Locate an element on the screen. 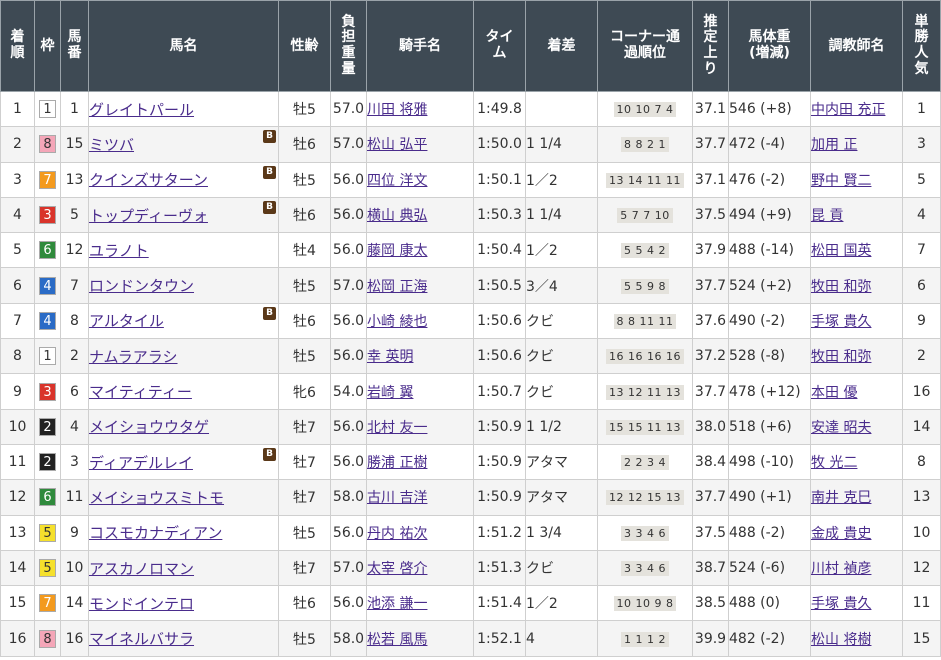  horse-name-link: メイショウウタゲ is located at coordinates (150, 427).